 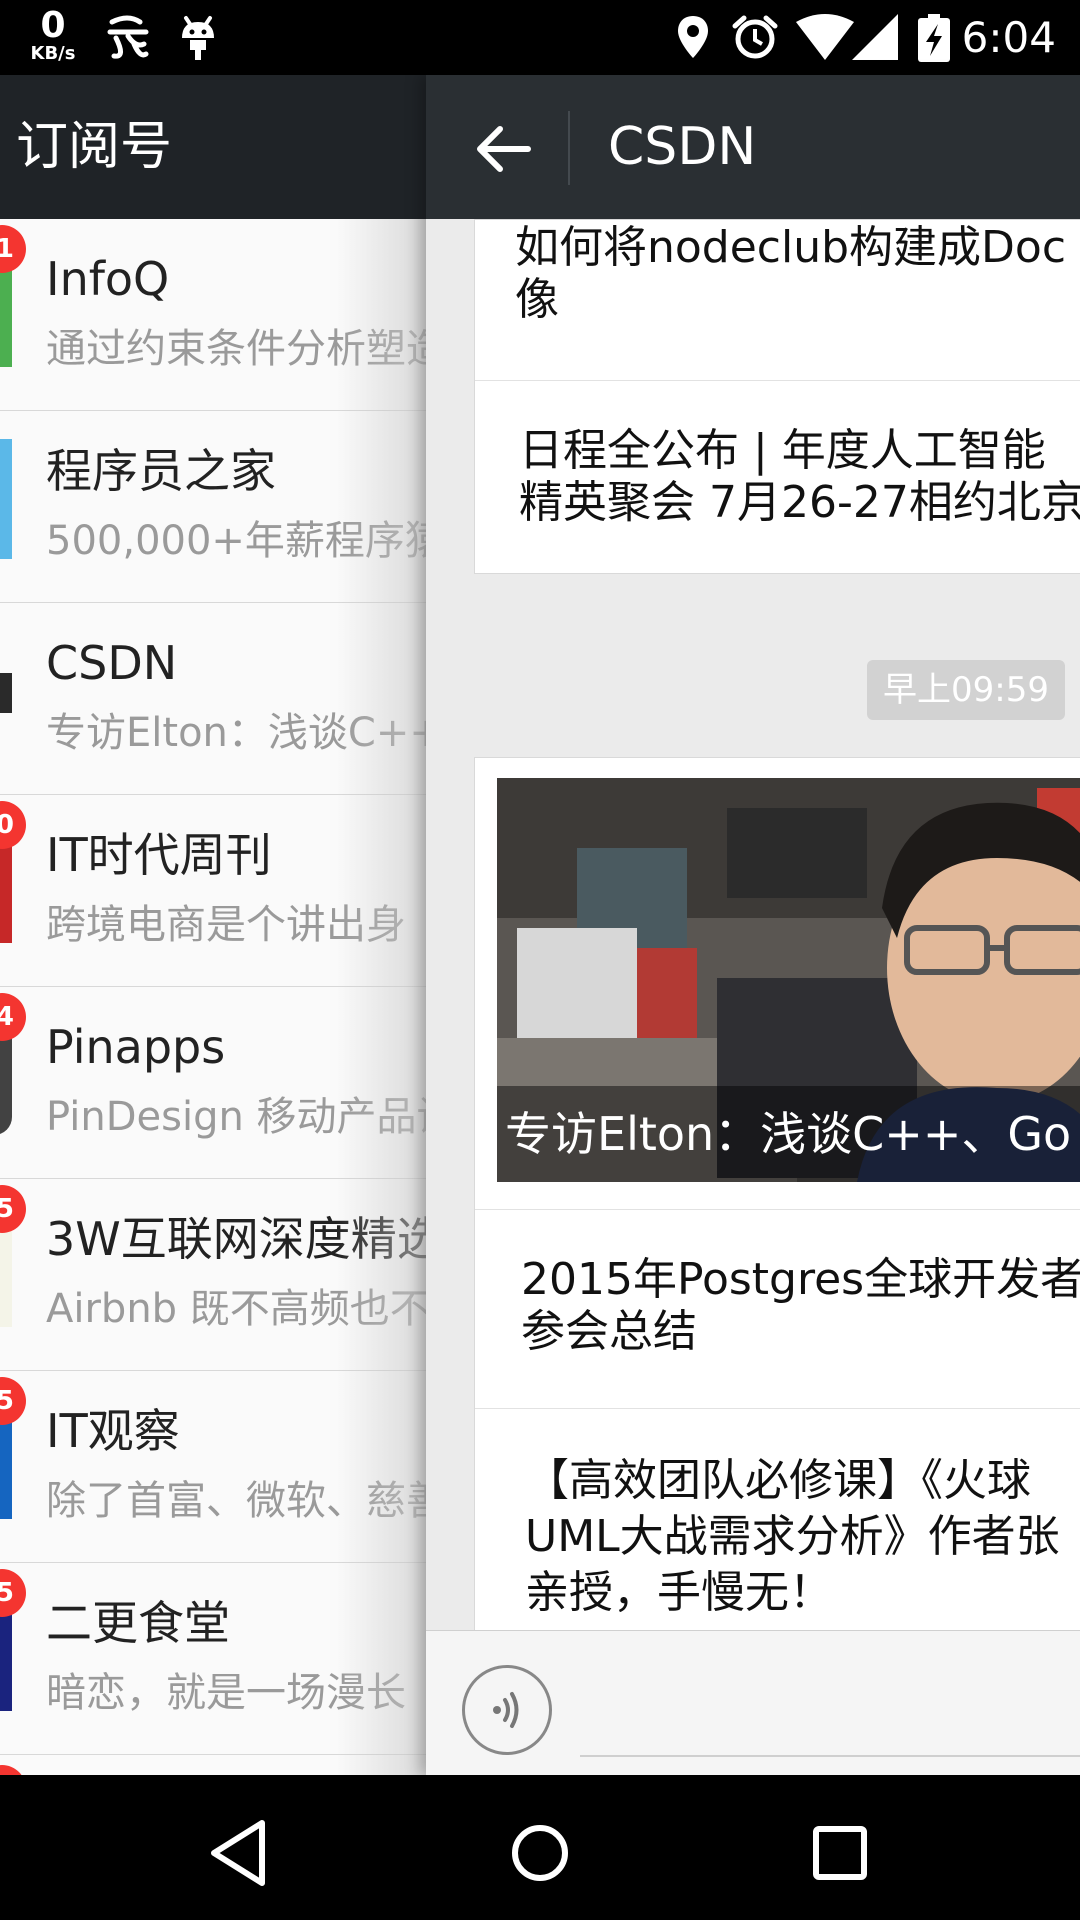 I want to click on account-name: IT时代周刊, so click(x=159, y=855).